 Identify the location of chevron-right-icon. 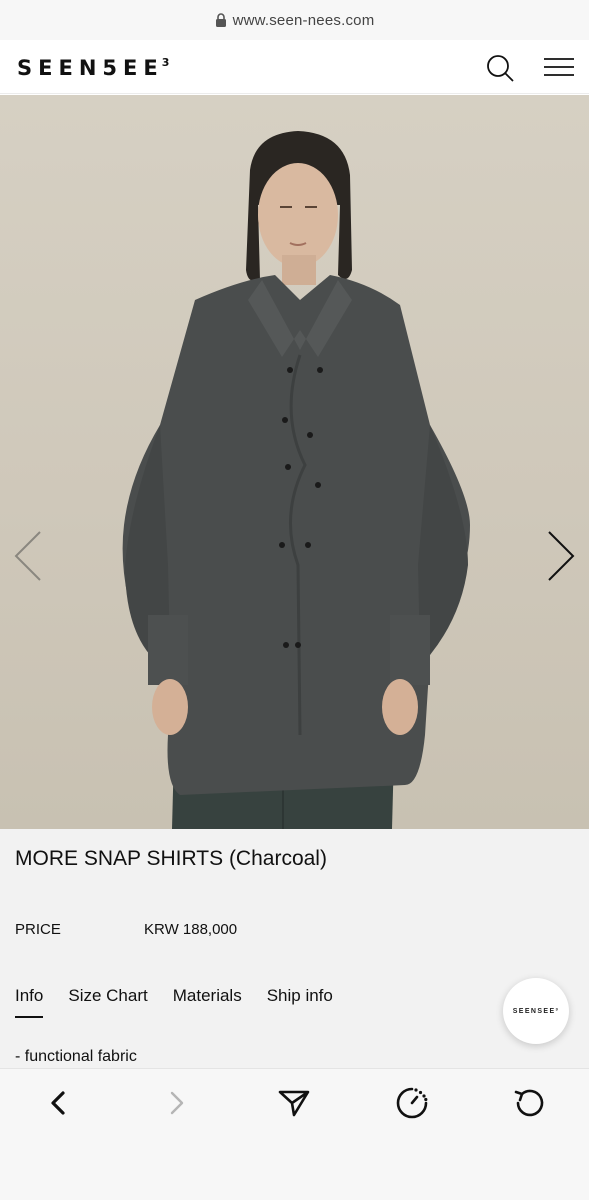
(177, 1103).